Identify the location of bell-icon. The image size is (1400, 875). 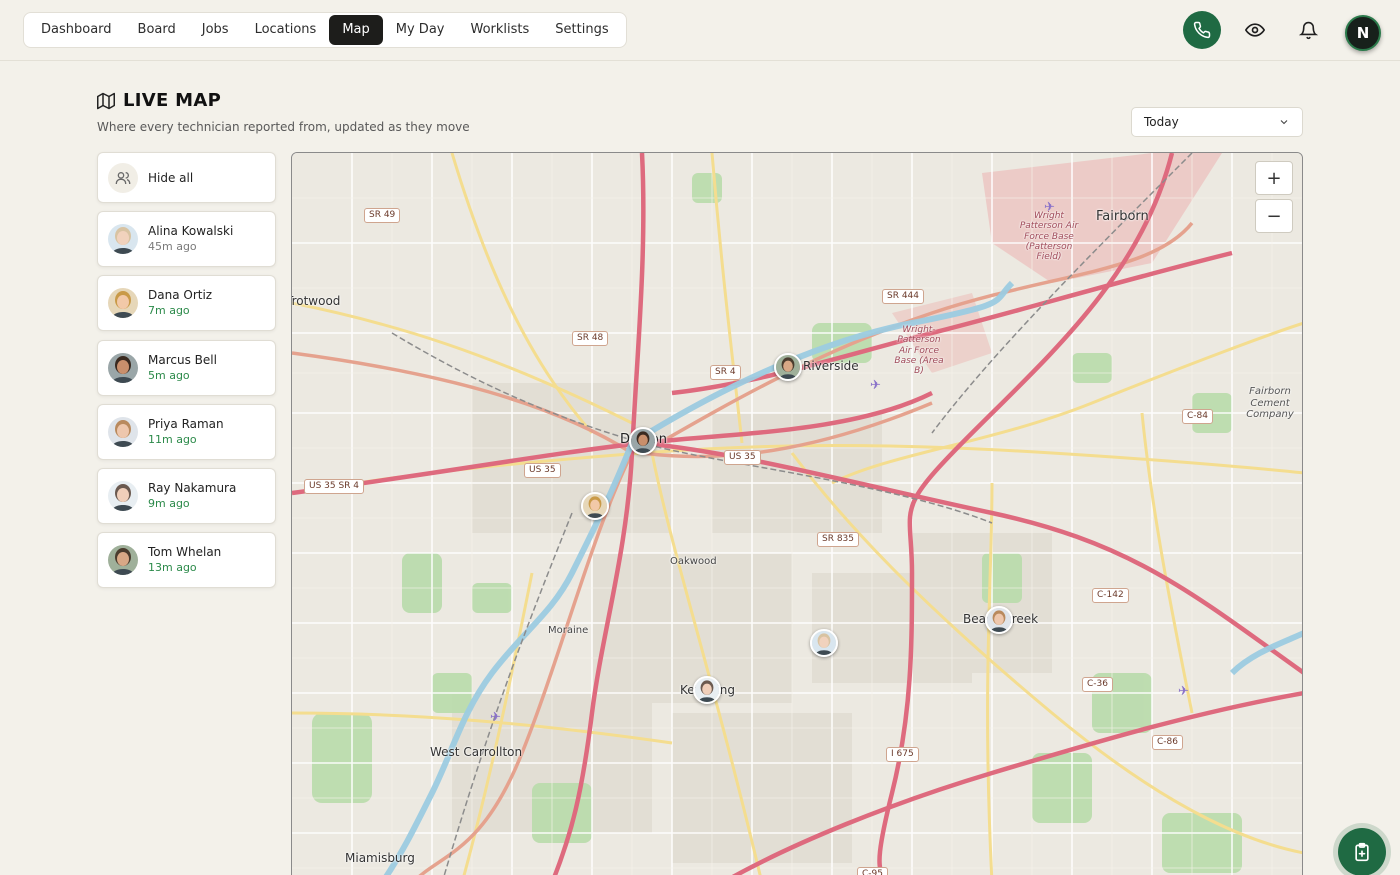
(1308, 30).